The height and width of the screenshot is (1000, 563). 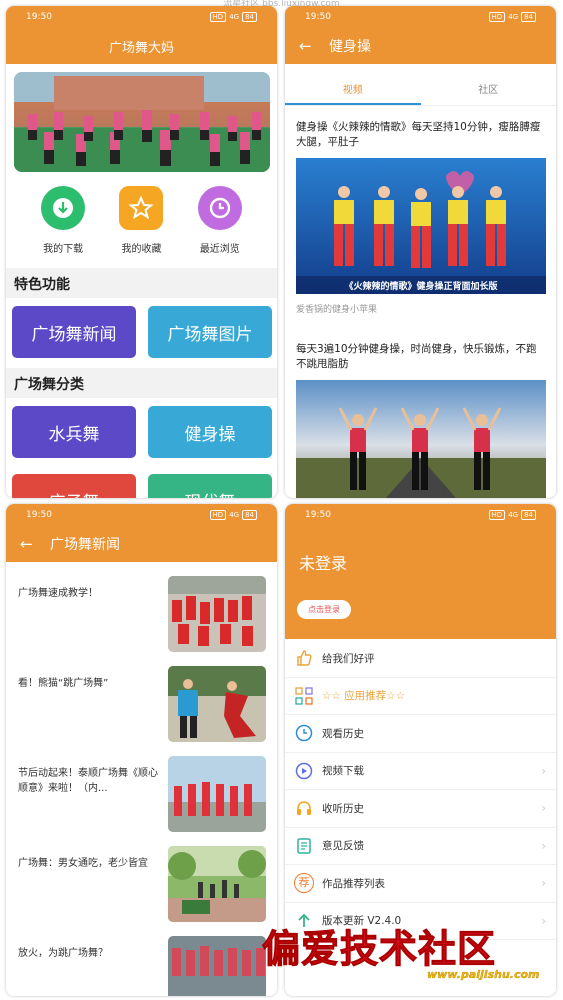 What do you see at coordinates (379, 949) in the screenshot?
I see `watermark-title: 偏爱技术社区` at bounding box center [379, 949].